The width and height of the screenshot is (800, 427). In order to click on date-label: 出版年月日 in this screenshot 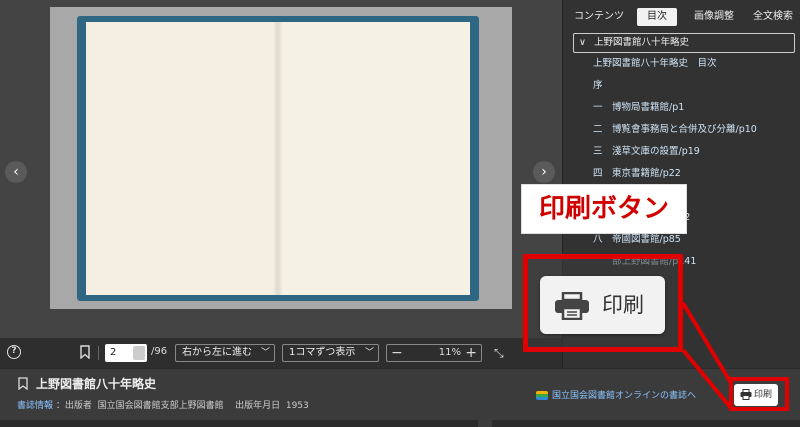, I will do `click(258, 406)`.